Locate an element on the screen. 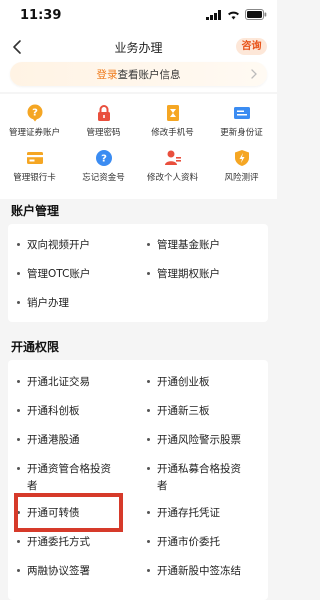 This screenshot has width=320, height=600. grid-item-risk-assessment: 风险测评 is located at coordinates (241, 171).